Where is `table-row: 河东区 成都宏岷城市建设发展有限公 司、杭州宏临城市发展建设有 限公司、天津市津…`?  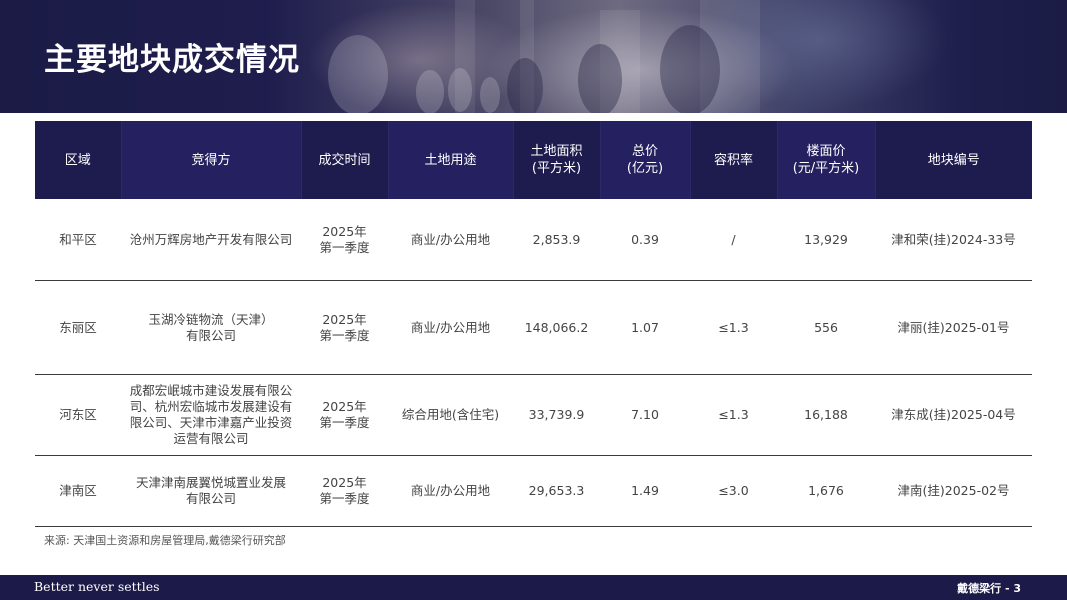
table-row: 河东区 成都宏岷城市建设发展有限公 司、杭州宏临城市发展建设有 限公司、天津市津… is located at coordinates (533, 415).